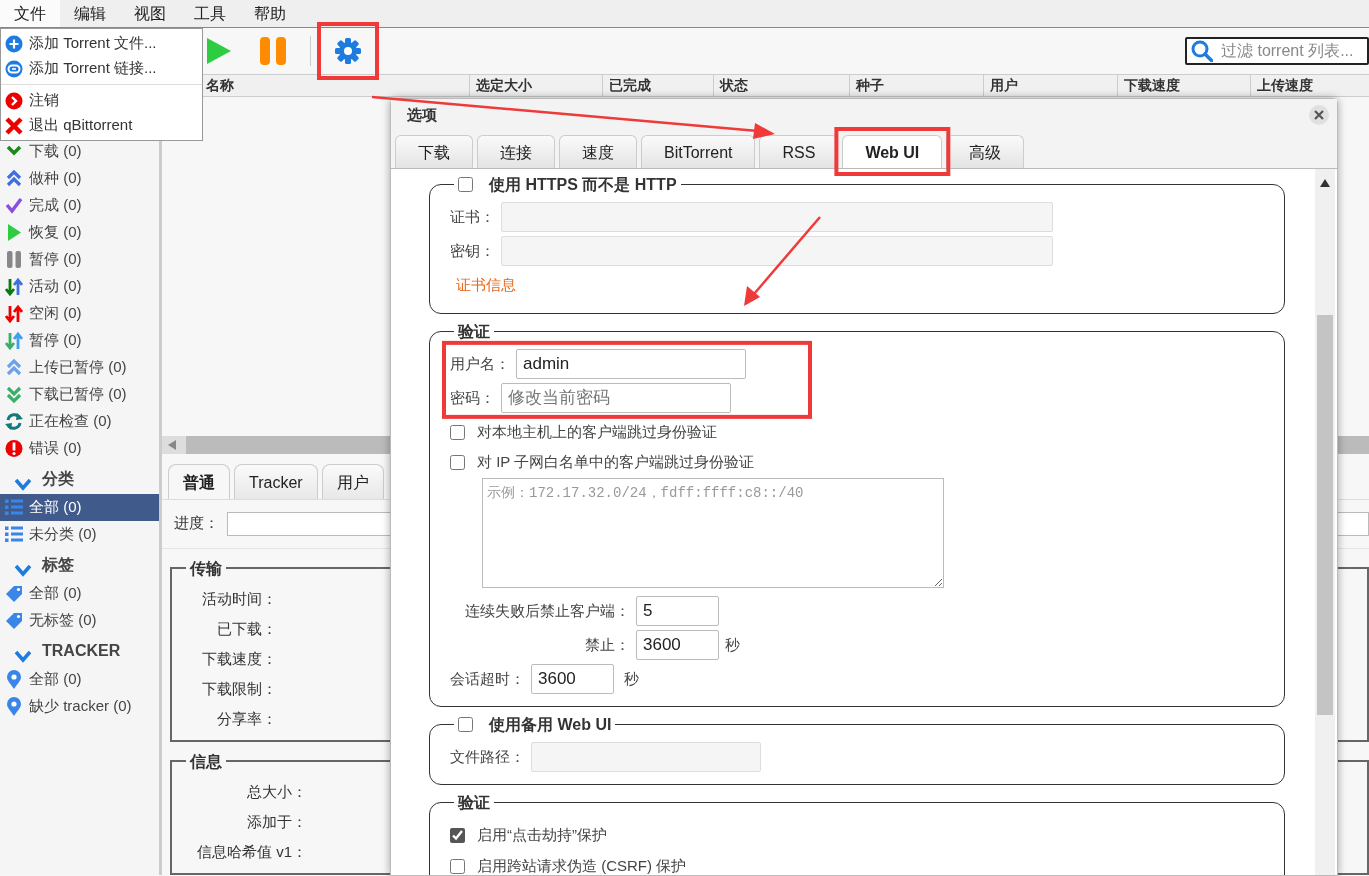 The height and width of the screenshot is (876, 1369). What do you see at coordinates (14, 394) in the screenshot?
I see `double-chevron-down-icon` at bounding box center [14, 394].